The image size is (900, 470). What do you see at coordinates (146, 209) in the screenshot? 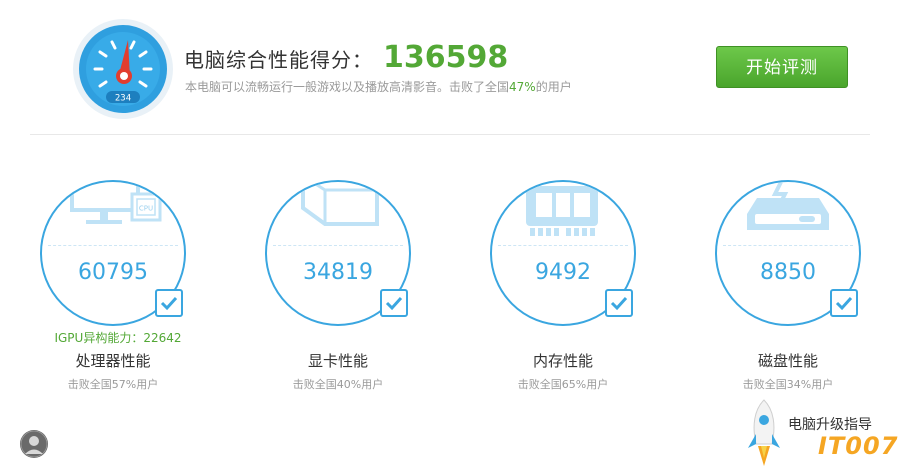
I see `cpu-chip-label: CPU` at bounding box center [146, 209].